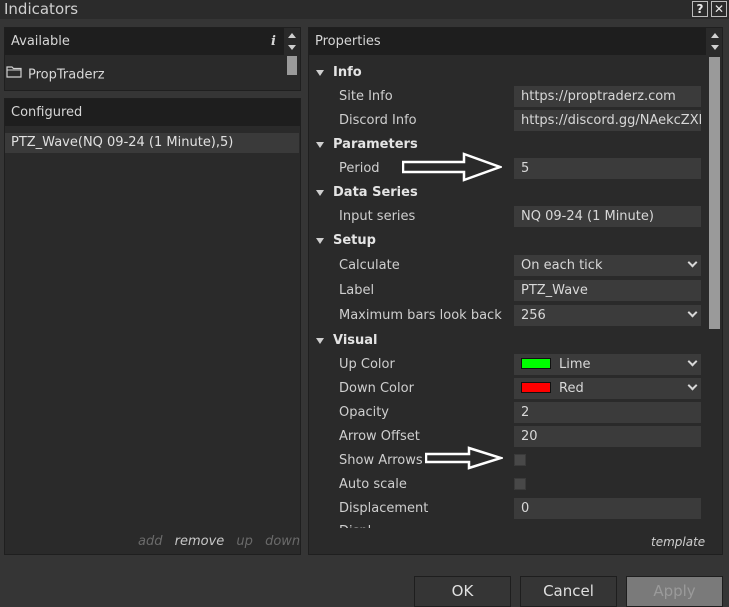  What do you see at coordinates (607, 96) in the screenshot?
I see `site-info-field: https://proptraderz.com` at bounding box center [607, 96].